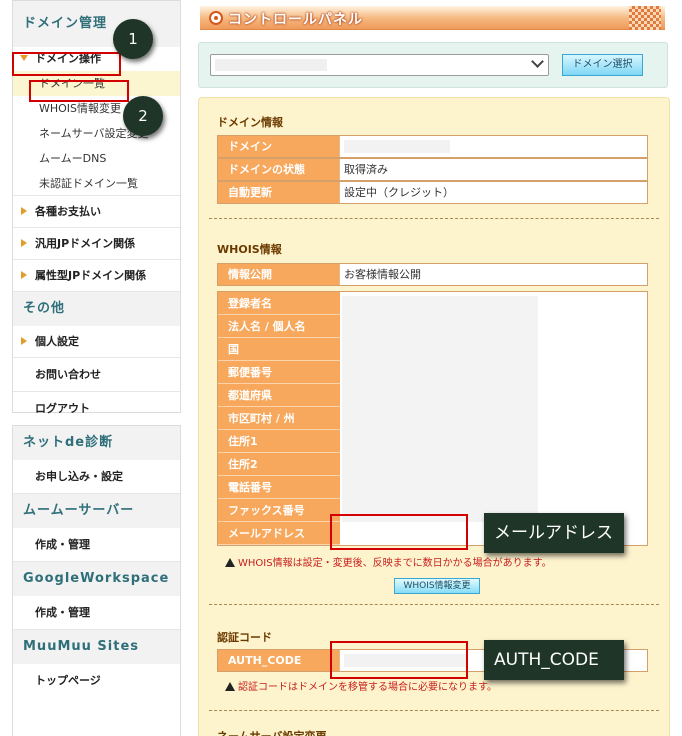 The image size is (682, 736). I want to click on ns-title: ネームサーバ設定変更, so click(272, 732).